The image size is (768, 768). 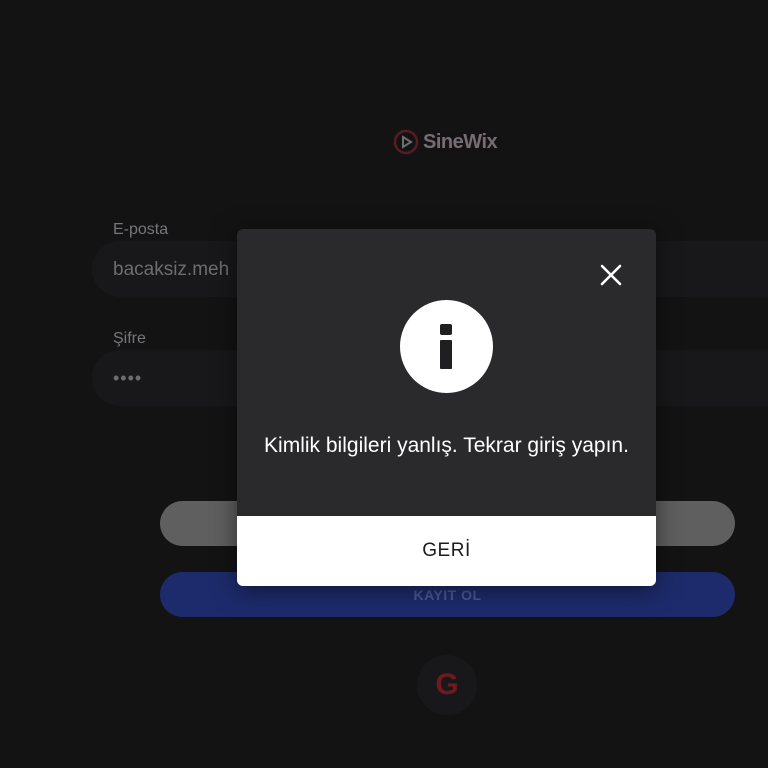 What do you see at coordinates (128, 378) in the screenshot?
I see `password-value: ••••` at bounding box center [128, 378].